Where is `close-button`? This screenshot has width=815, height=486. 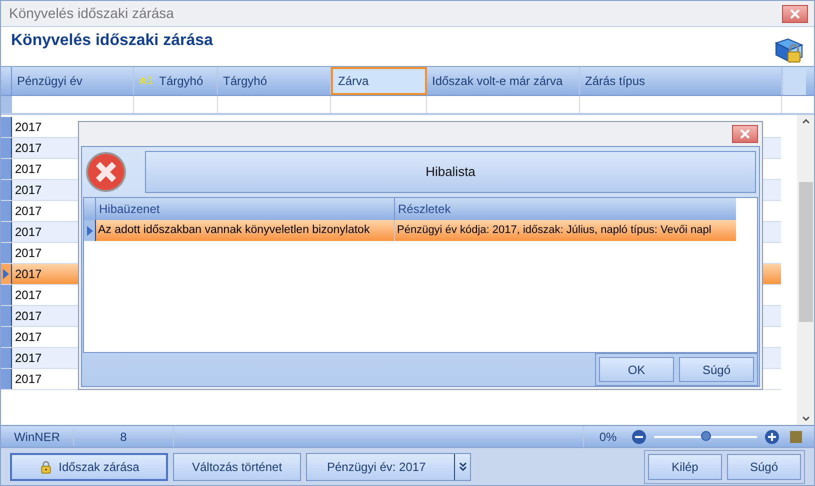 close-button is located at coordinates (795, 13).